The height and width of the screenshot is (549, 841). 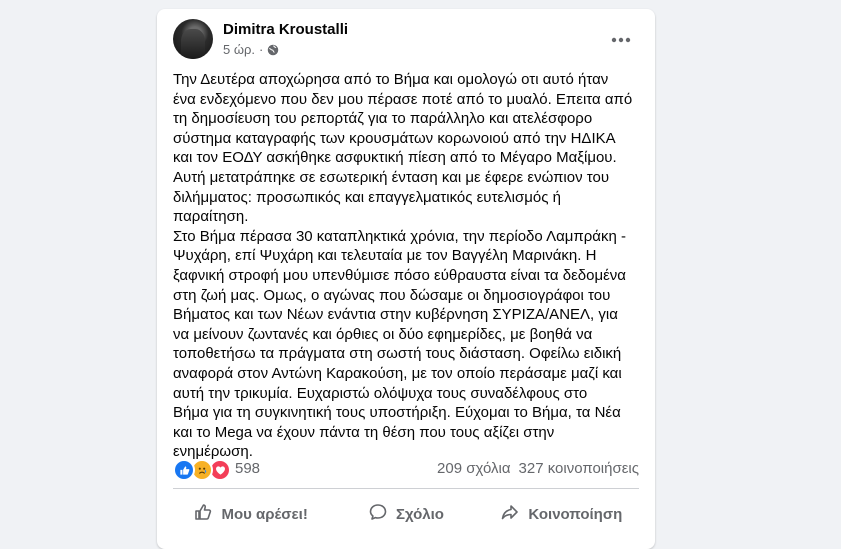 What do you see at coordinates (406, 488) in the screenshot?
I see `divider` at bounding box center [406, 488].